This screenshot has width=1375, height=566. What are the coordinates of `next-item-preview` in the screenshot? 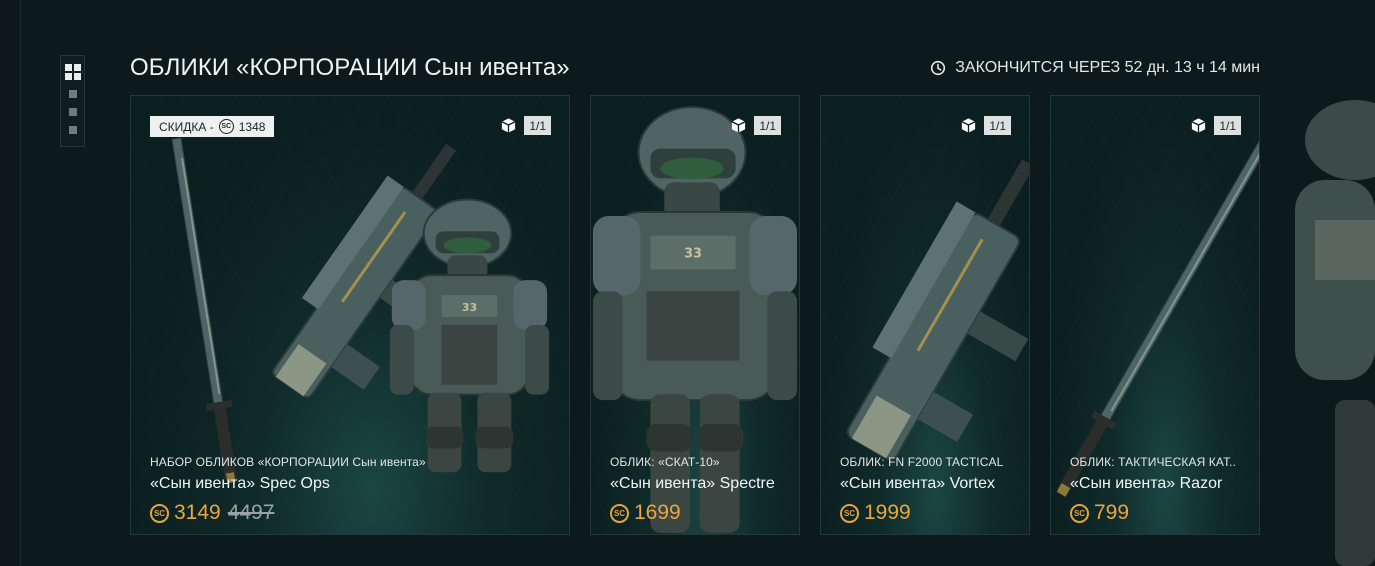 It's located at (1335, 333).